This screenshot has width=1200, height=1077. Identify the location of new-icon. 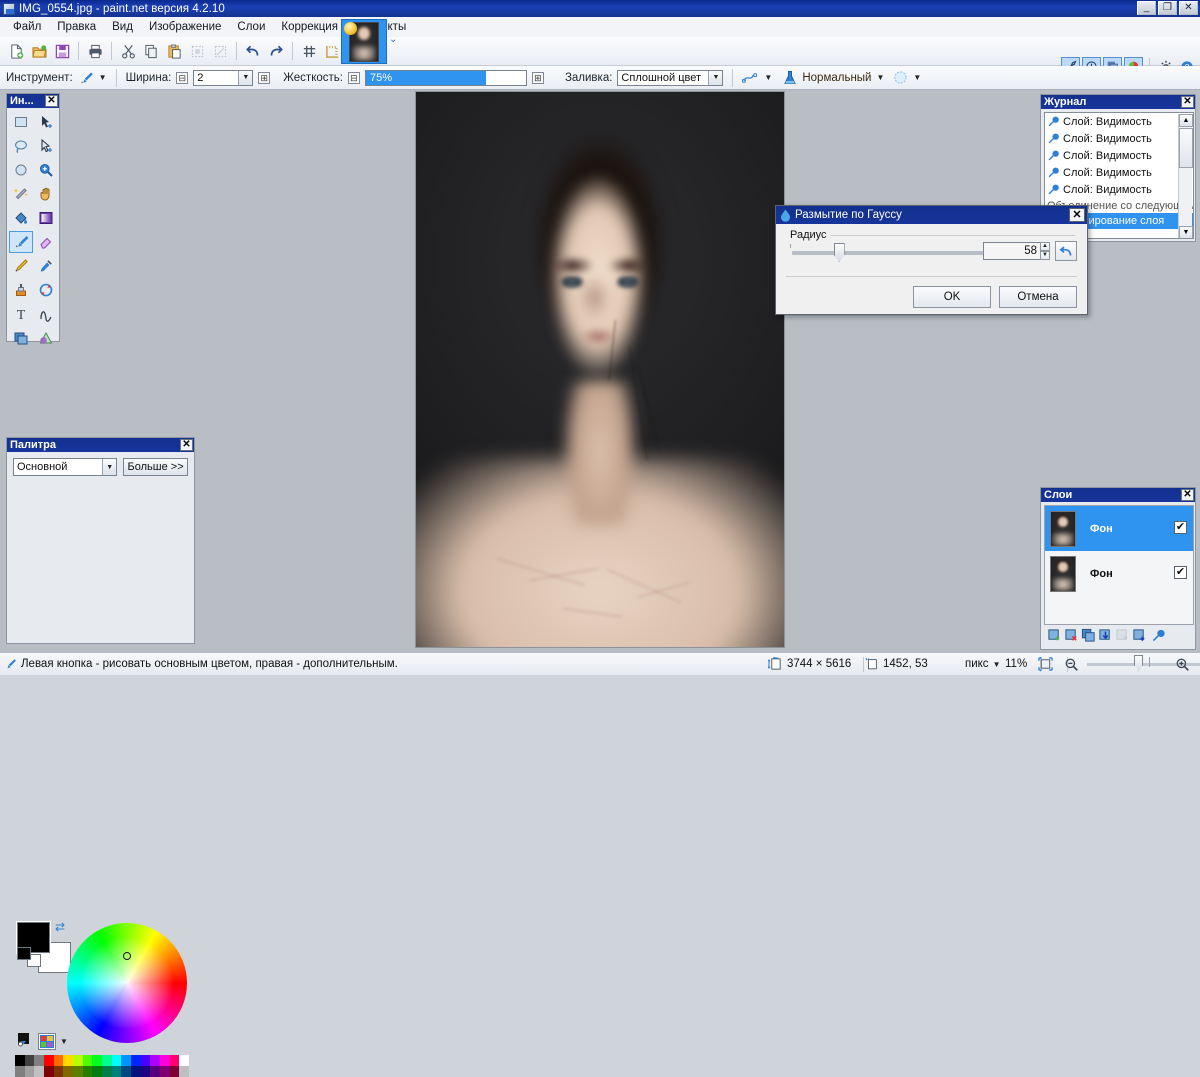
(16, 51).